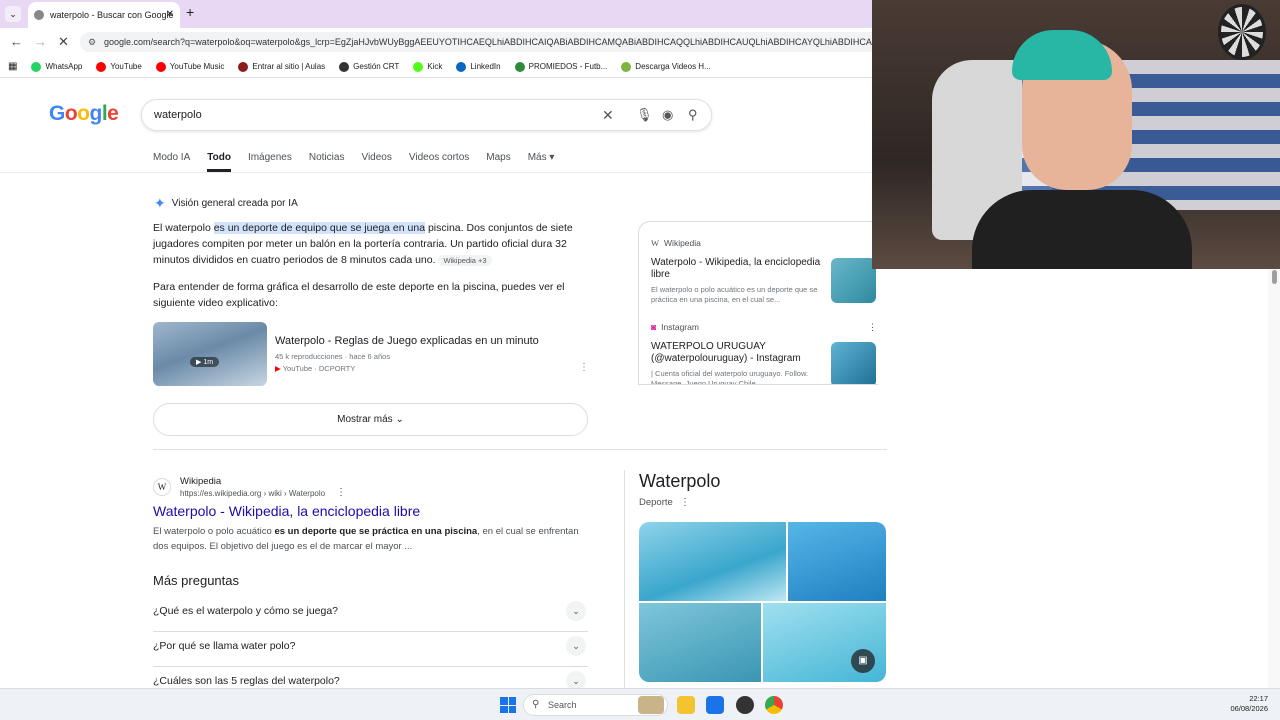 Image resolution: width=1280 pixels, height=720 pixels. What do you see at coordinates (686, 705) in the screenshot?
I see `file-explorer-icon` at bounding box center [686, 705].